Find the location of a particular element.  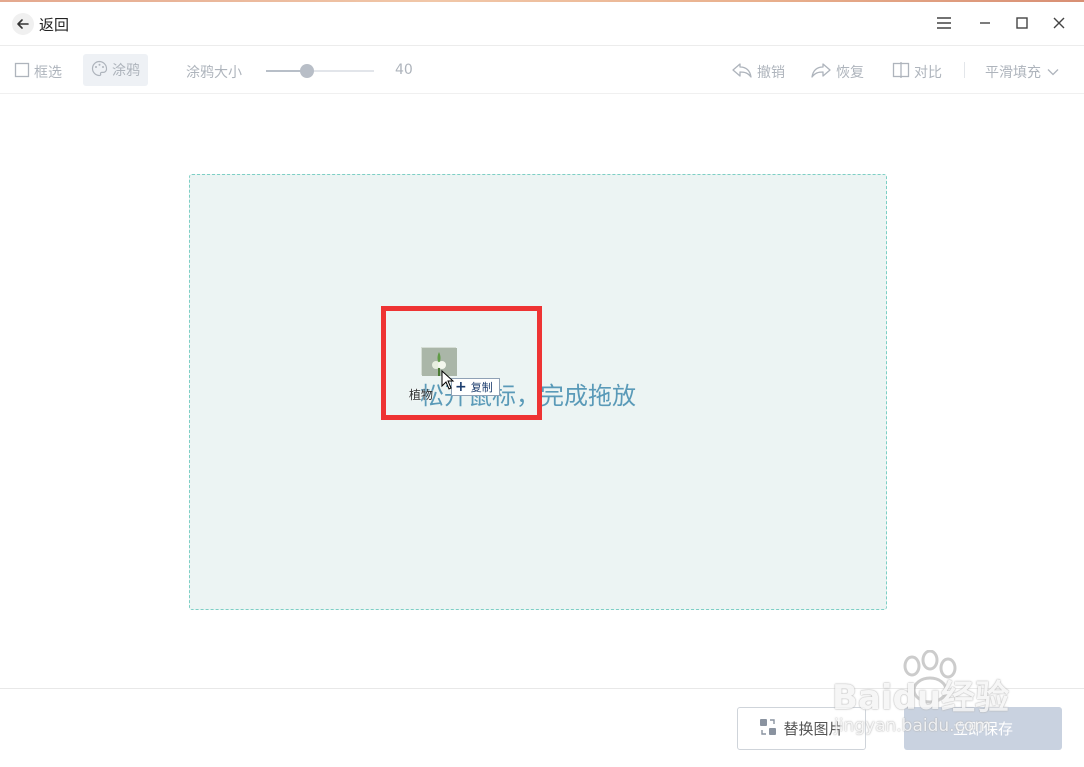

arrow-left-icon is located at coordinates (23, 24).